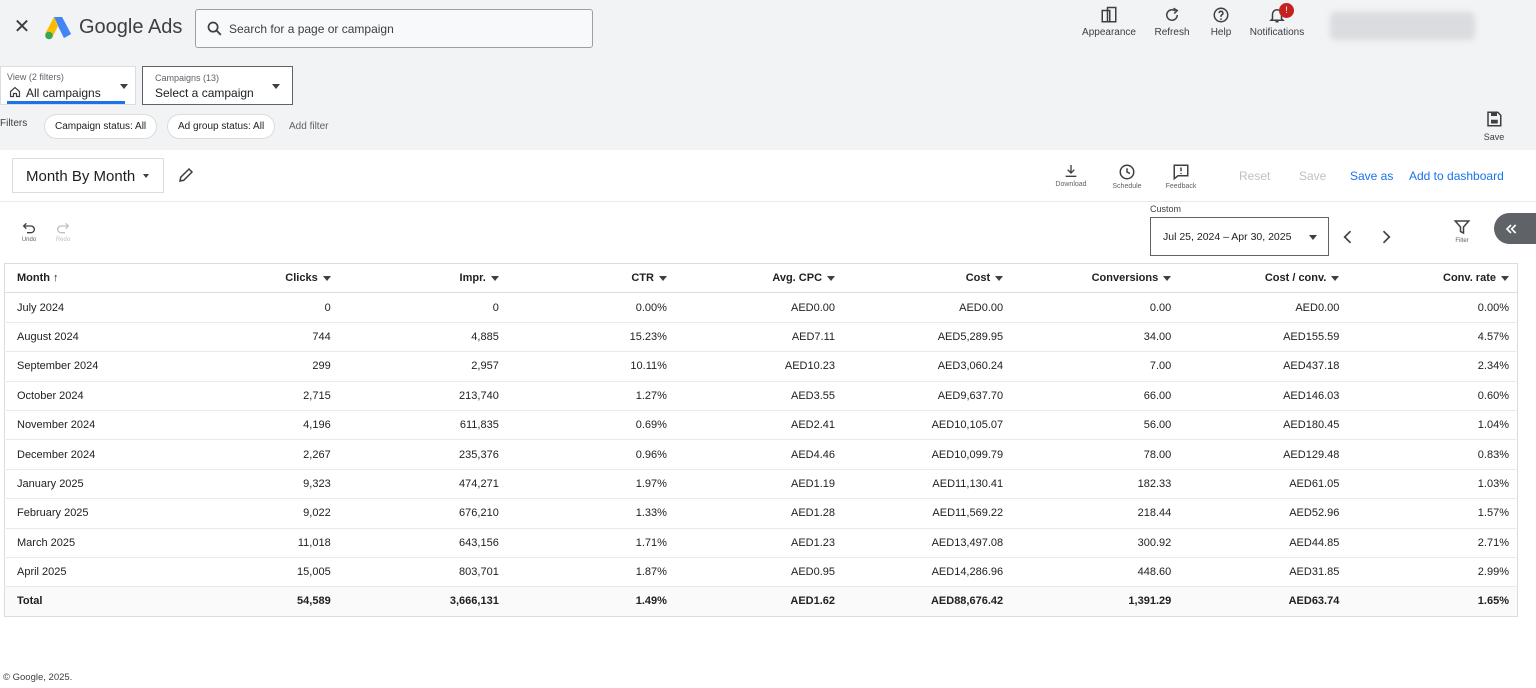 The width and height of the screenshot is (1536, 688). What do you see at coordinates (1462, 241) in the screenshot?
I see `filter-label: Filter` at bounding box center [1462, 241].